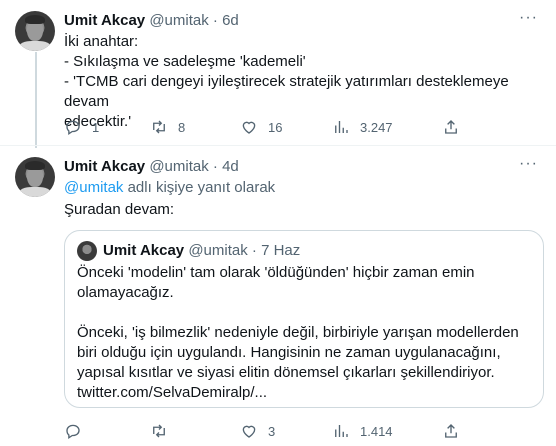  I want to click on reply-context-text: adlı kişiye yanıt olarak, so click(199, 187).